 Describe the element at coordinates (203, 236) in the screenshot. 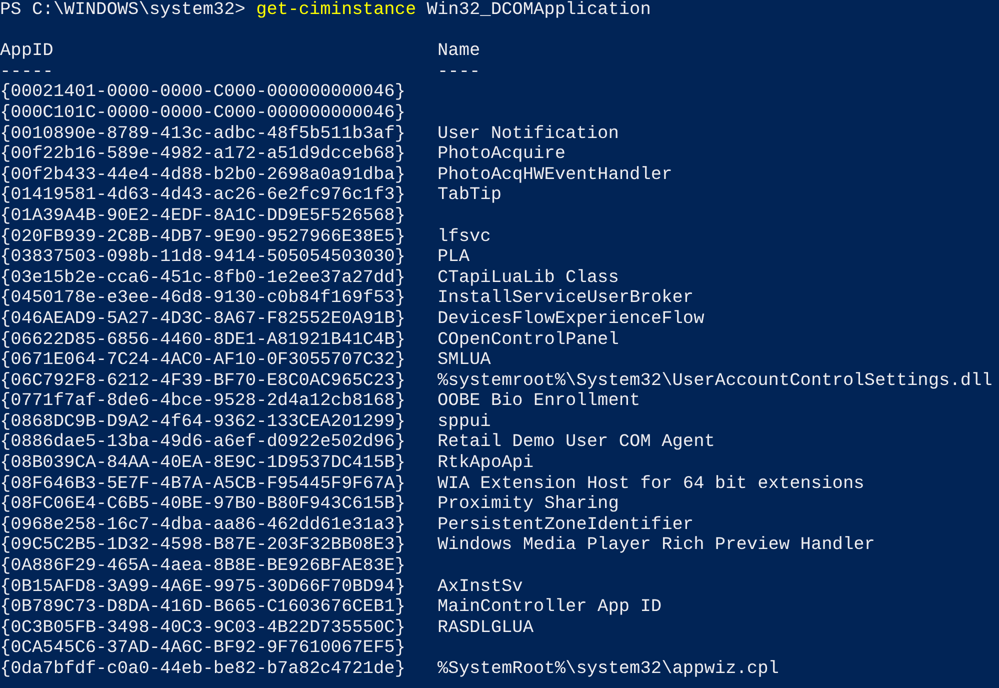

I see `app-id-cell: {020FB939-2C8B-4DB7-9E90-9527966E38E5}` at that location.